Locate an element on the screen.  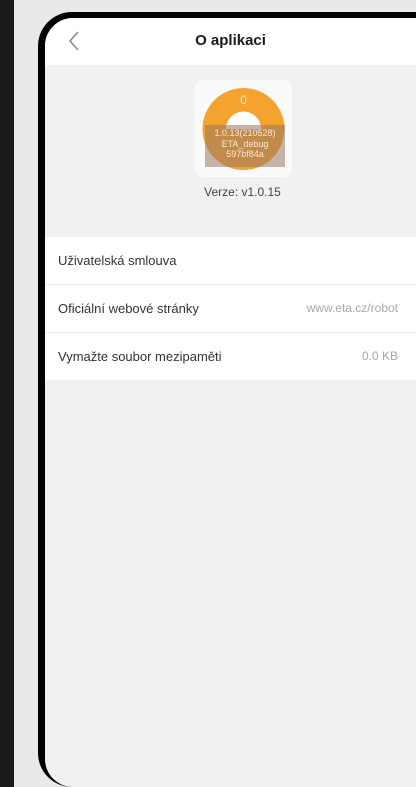
debug-build-line: ETA_debug is located at coordinates (245, 143).